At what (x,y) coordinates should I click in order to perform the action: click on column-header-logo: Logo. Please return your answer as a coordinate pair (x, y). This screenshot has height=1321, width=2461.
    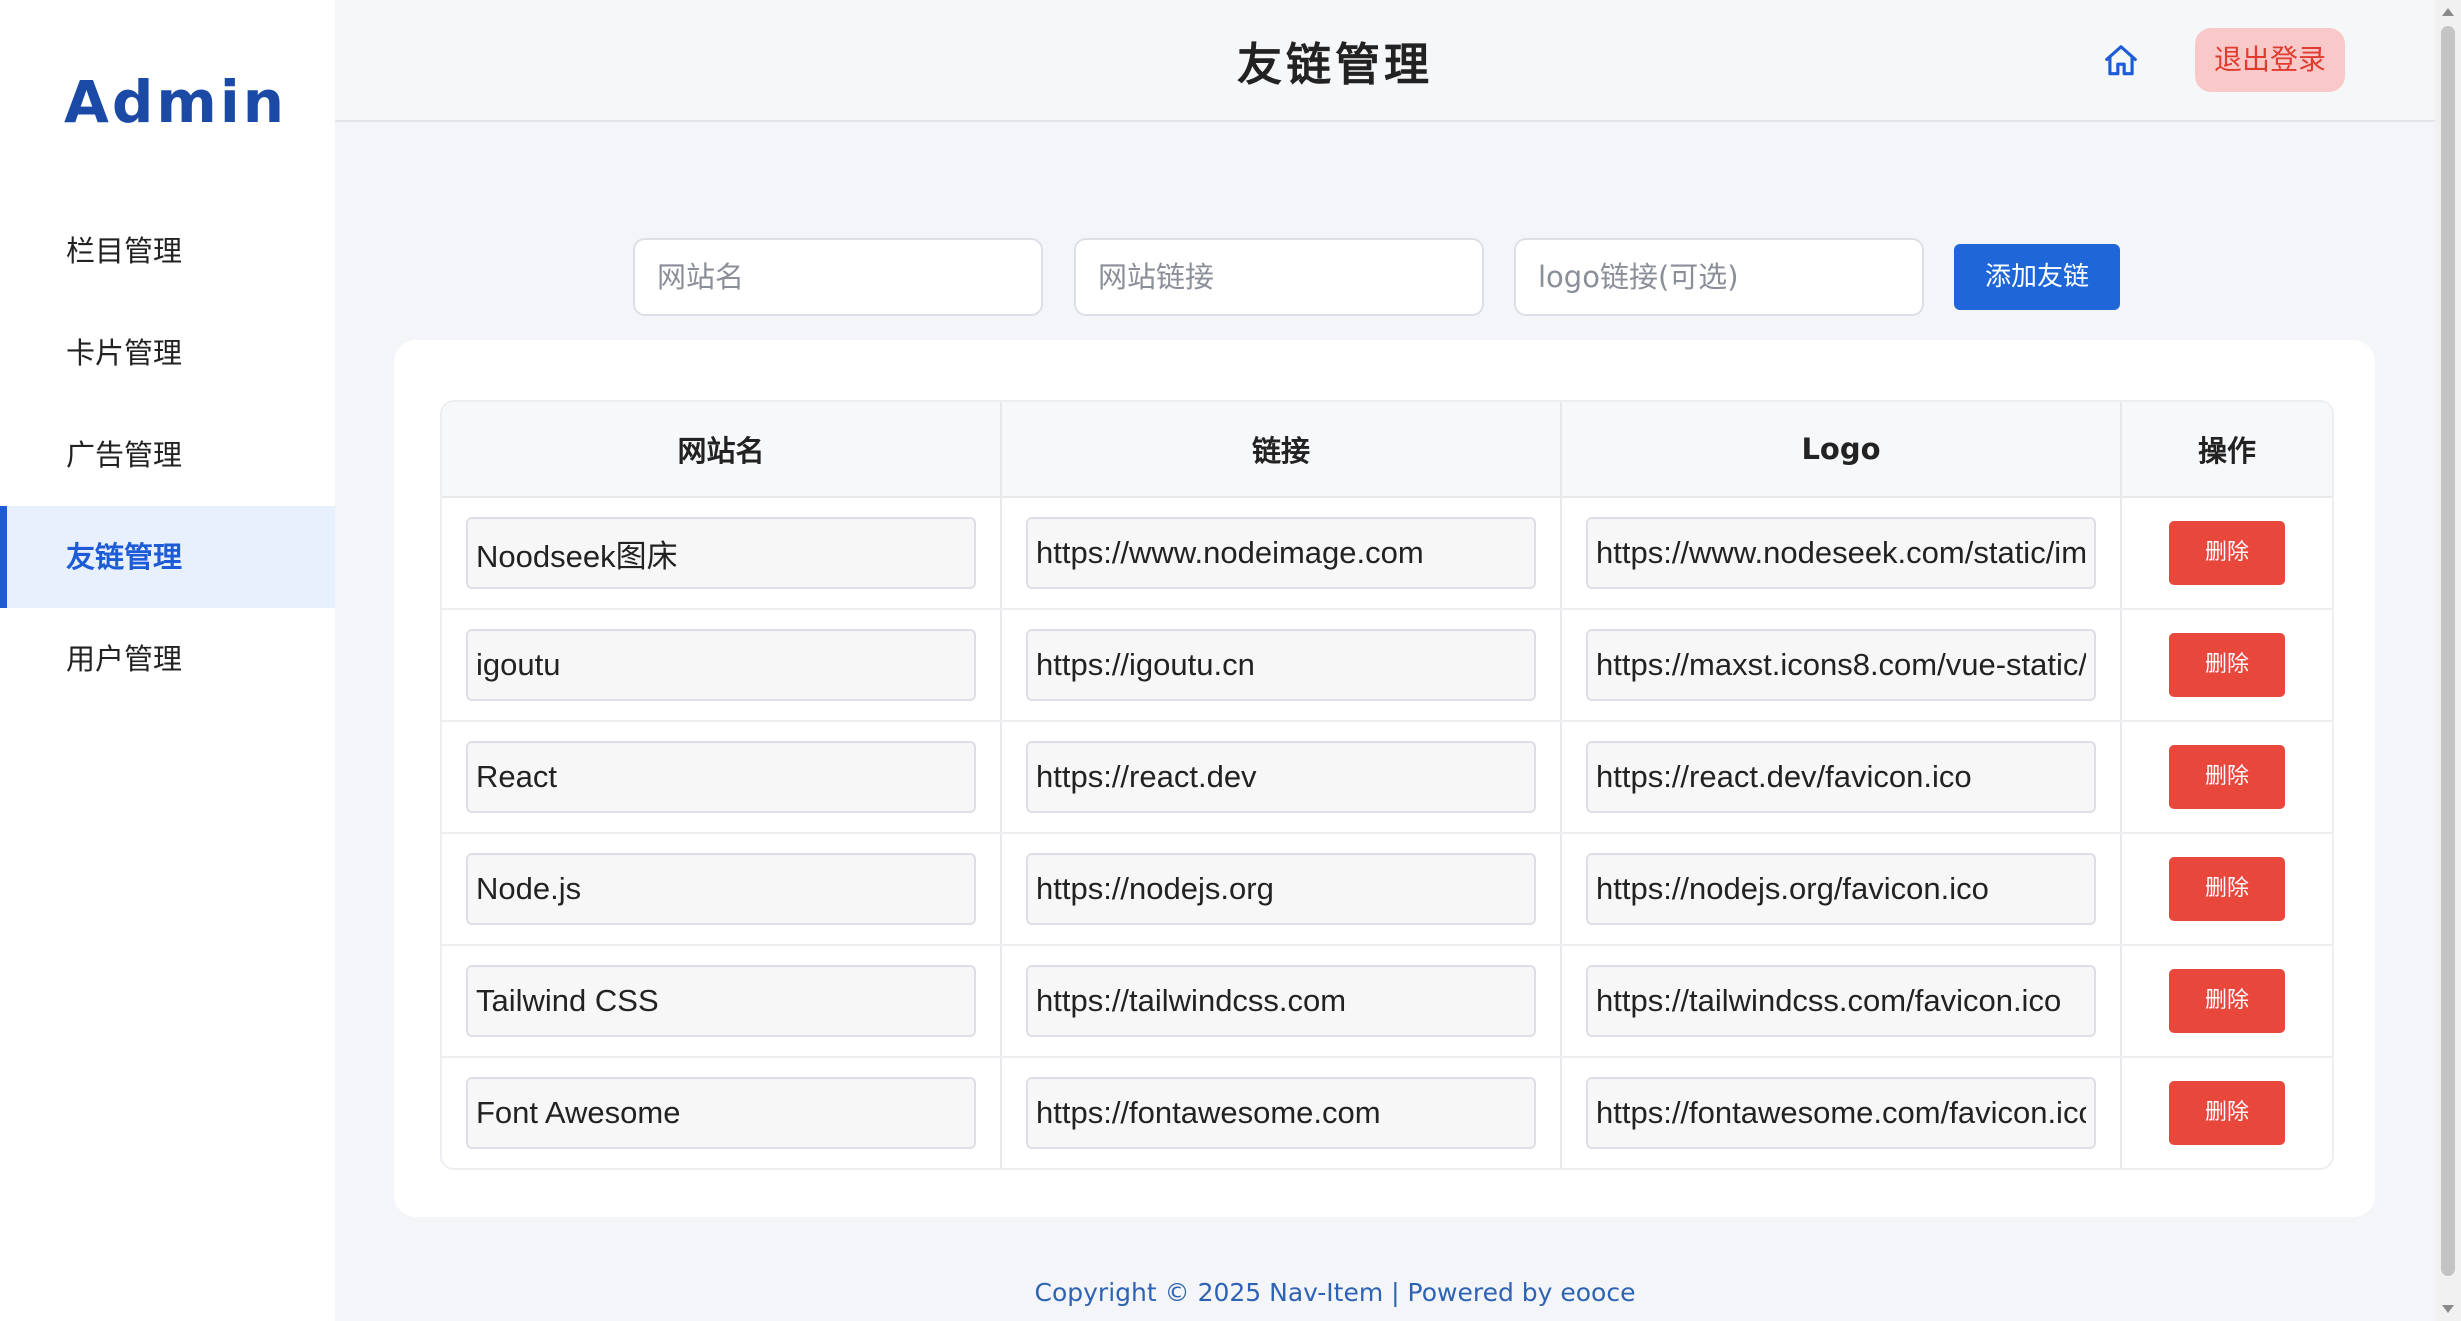
    Looking at the image, I should click on (1842, 449).